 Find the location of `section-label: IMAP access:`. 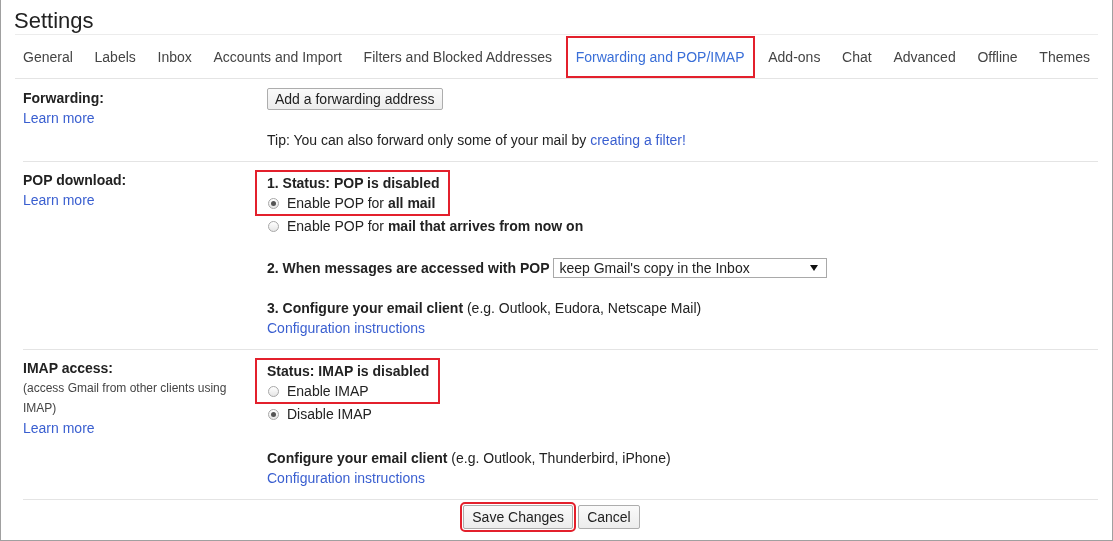

section-label: IMAP access: is located at coordinates (68, 368).